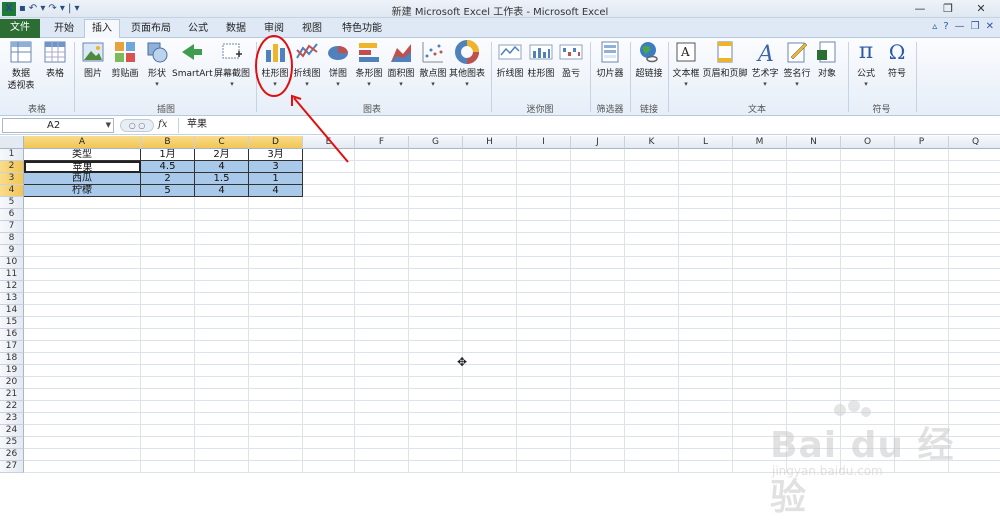 Image resolution: width=1000 pixels, height=520 pixels. What do you see at coordinates (321, 130) in the screenshot?
I see `annotation-arrow` at bounding box center [321, 130].